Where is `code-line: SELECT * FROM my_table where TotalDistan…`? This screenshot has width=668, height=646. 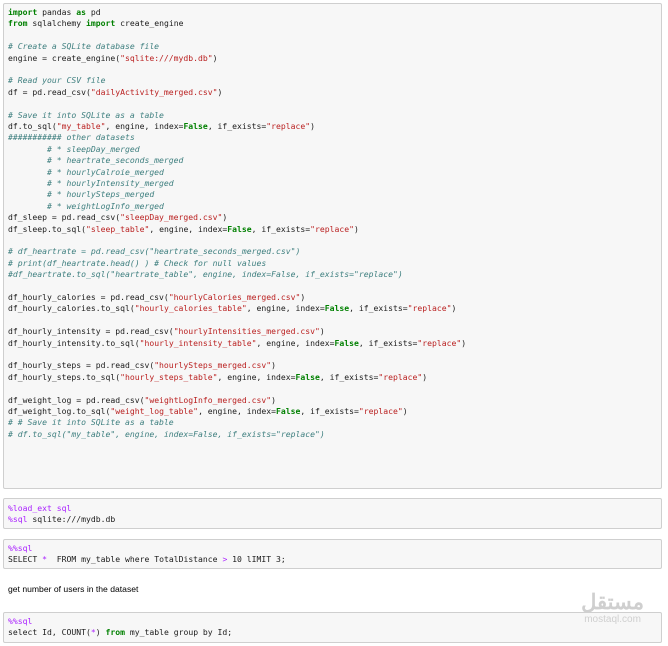
code-line: SELECT * FROM my_table where TotalDistan… is located at coordinates (147, 559).